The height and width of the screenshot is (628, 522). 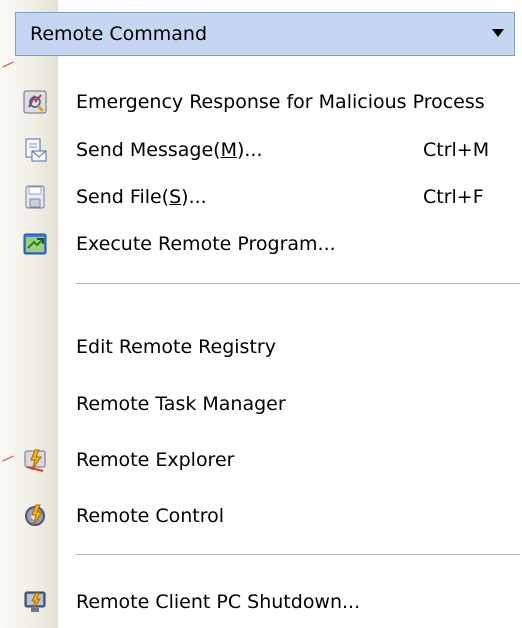 I want to click on menu-header: Remote Command, so click(x=265, y=34).